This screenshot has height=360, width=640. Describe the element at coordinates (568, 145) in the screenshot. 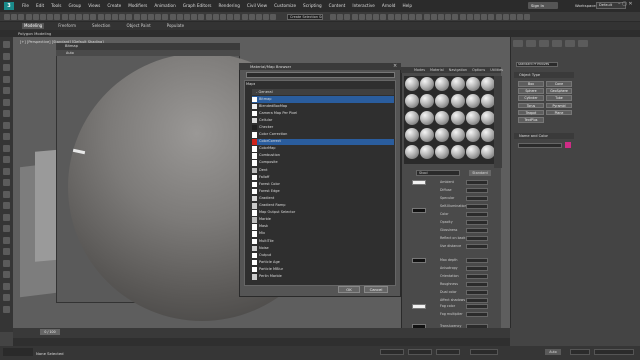

I see `object-color-swatch` at that location.